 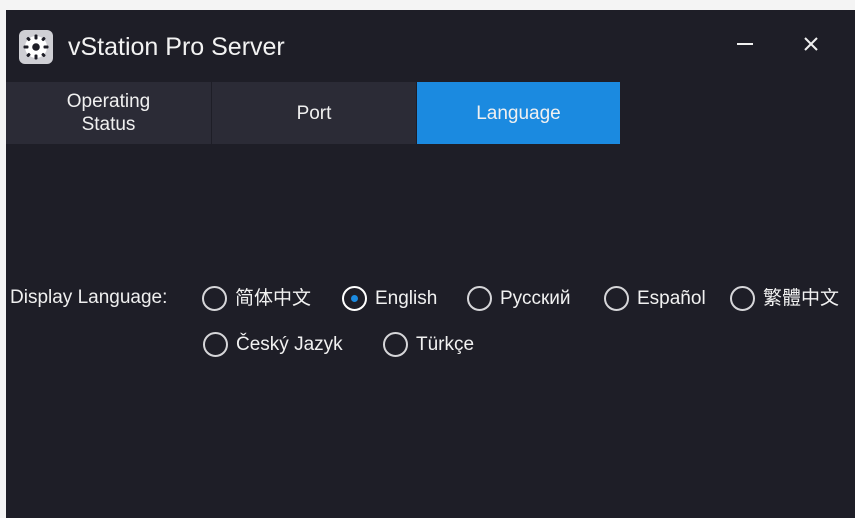 What do you see at coordinates (671, 298) in the screenshot?
I see `language-option-label: Español` at bounding box center [671, 298].